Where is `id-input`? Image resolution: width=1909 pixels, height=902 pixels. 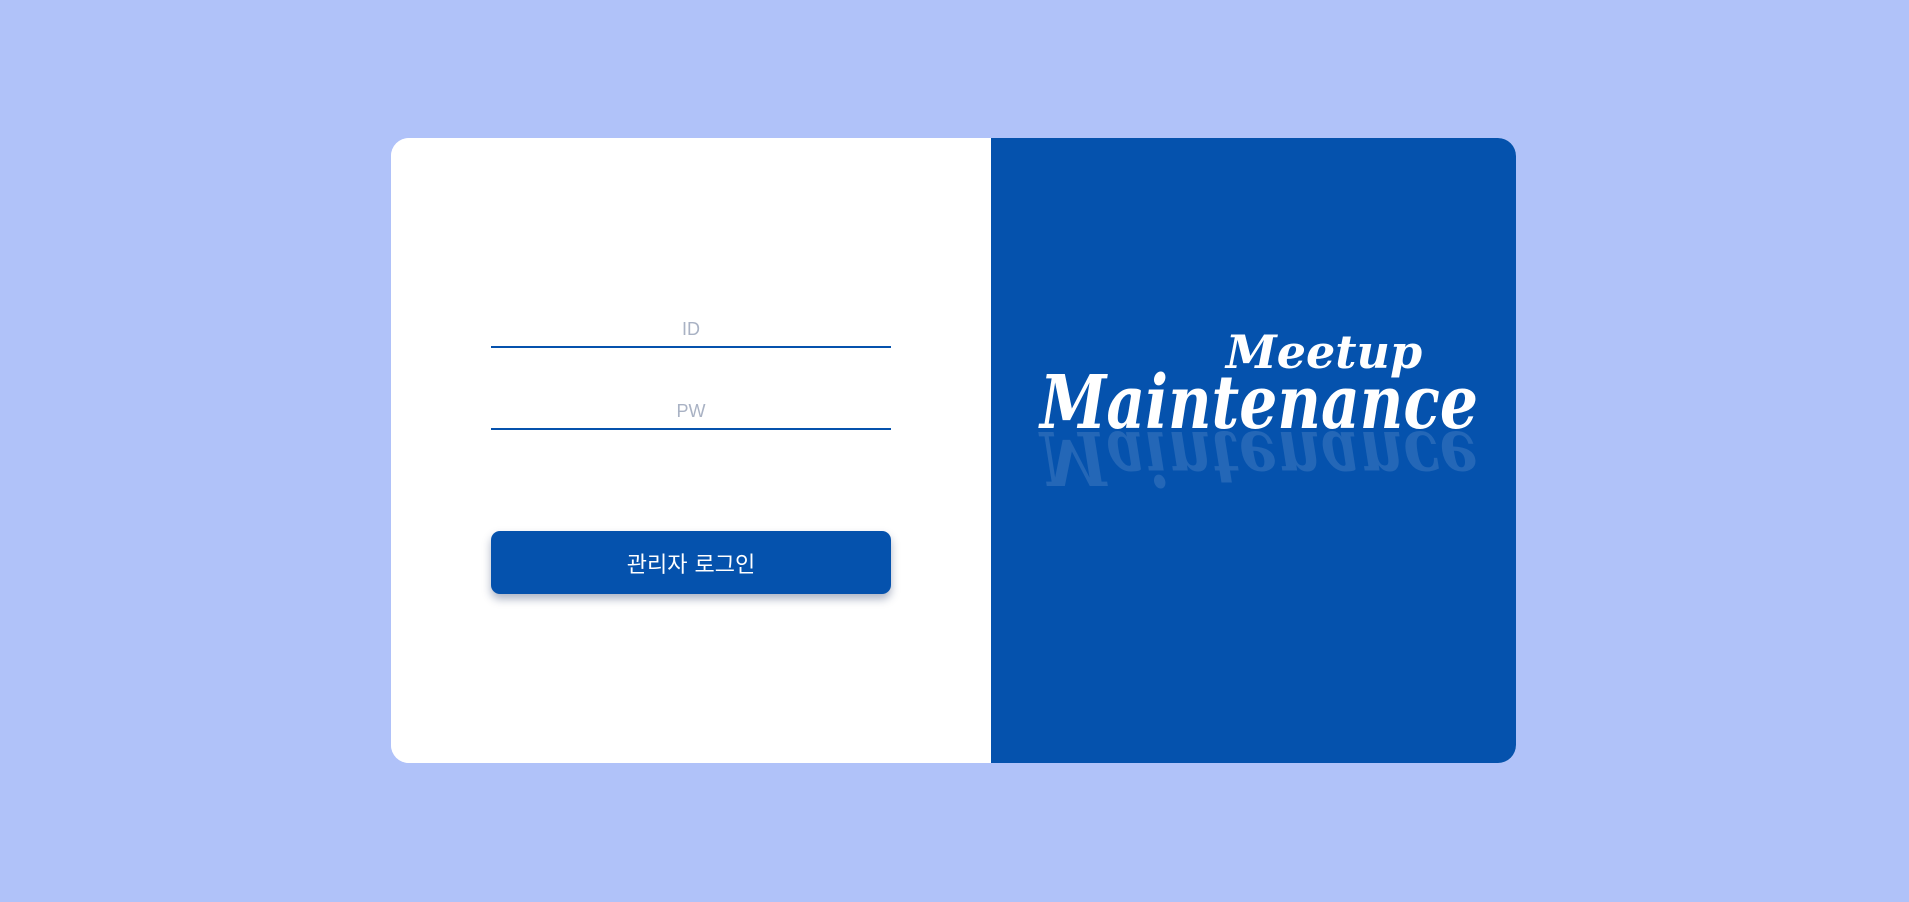 id-input is located at coordinates (691, 330).